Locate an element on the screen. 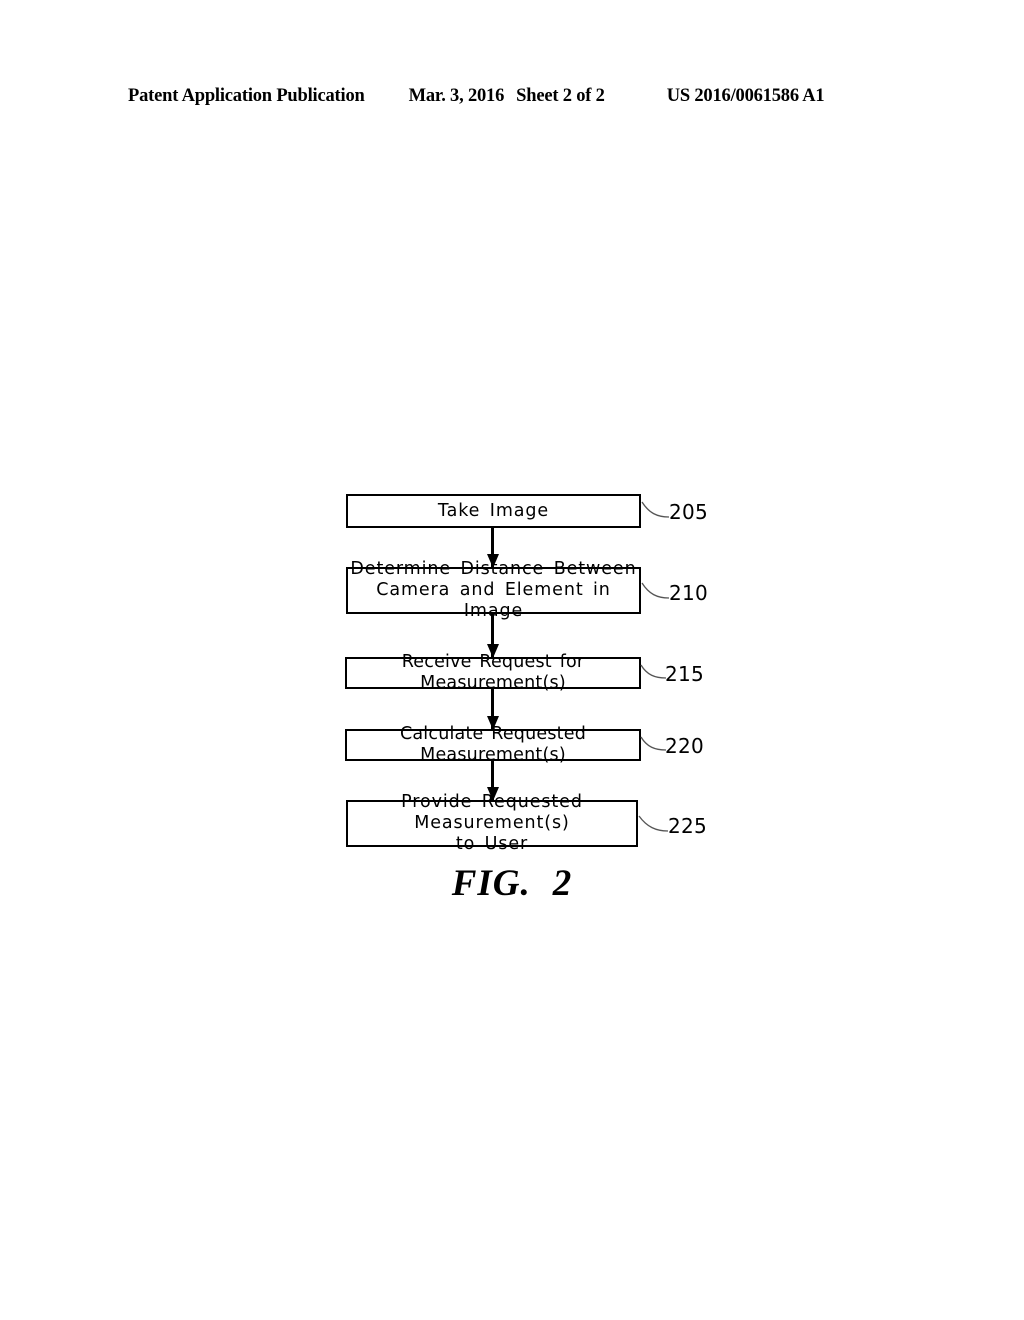 The height and width of the screenshot is (1320, 1024). reference-numeral-205: 205 is located at coordinates (689, 512).